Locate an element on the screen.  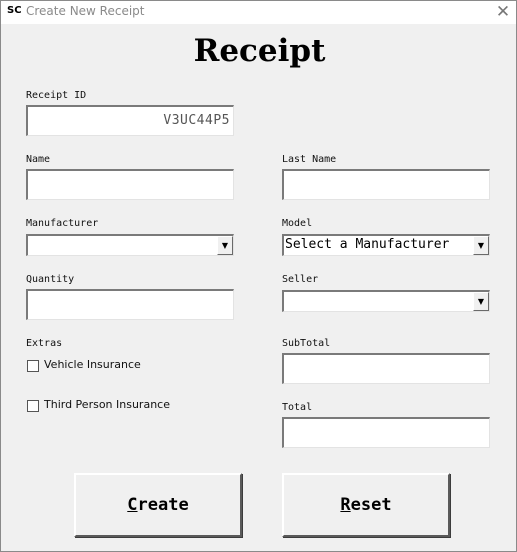
extras-label: Extras is located at coordinates (44, 343).